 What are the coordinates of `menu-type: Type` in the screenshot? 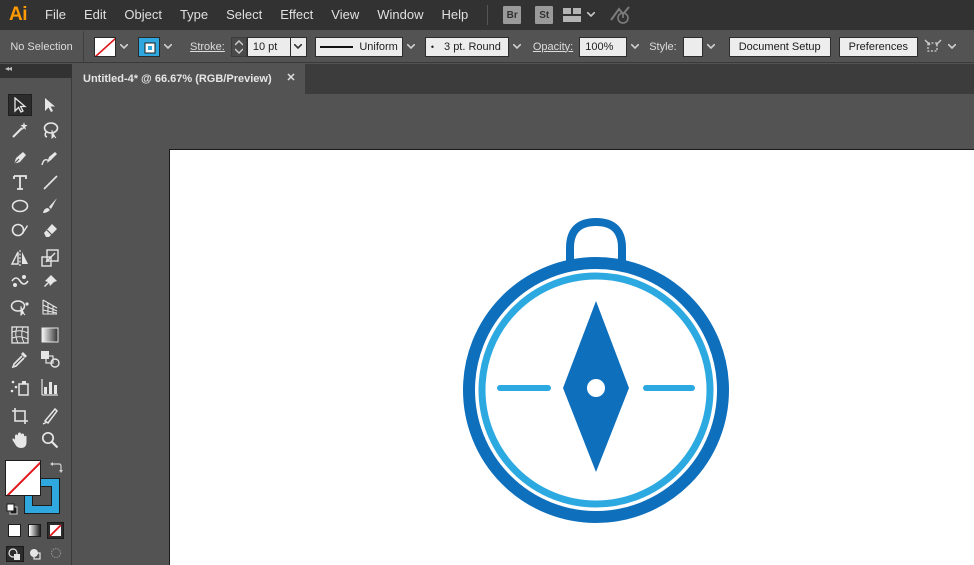 It's located at (194, 15).